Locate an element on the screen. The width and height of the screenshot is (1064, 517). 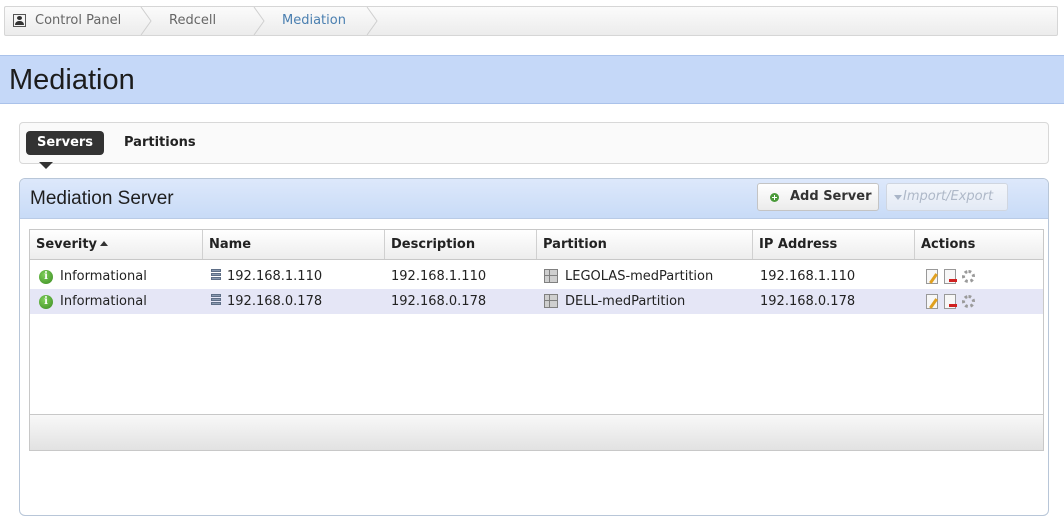
add-server-label: Add Server is located at coordinates (831, 196).